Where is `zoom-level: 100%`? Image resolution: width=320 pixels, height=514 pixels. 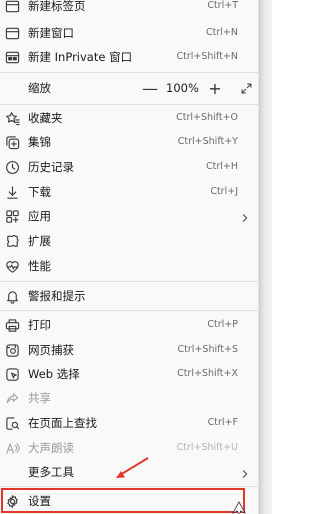 zoom-level: 100% is located at coordinates (182, 88).